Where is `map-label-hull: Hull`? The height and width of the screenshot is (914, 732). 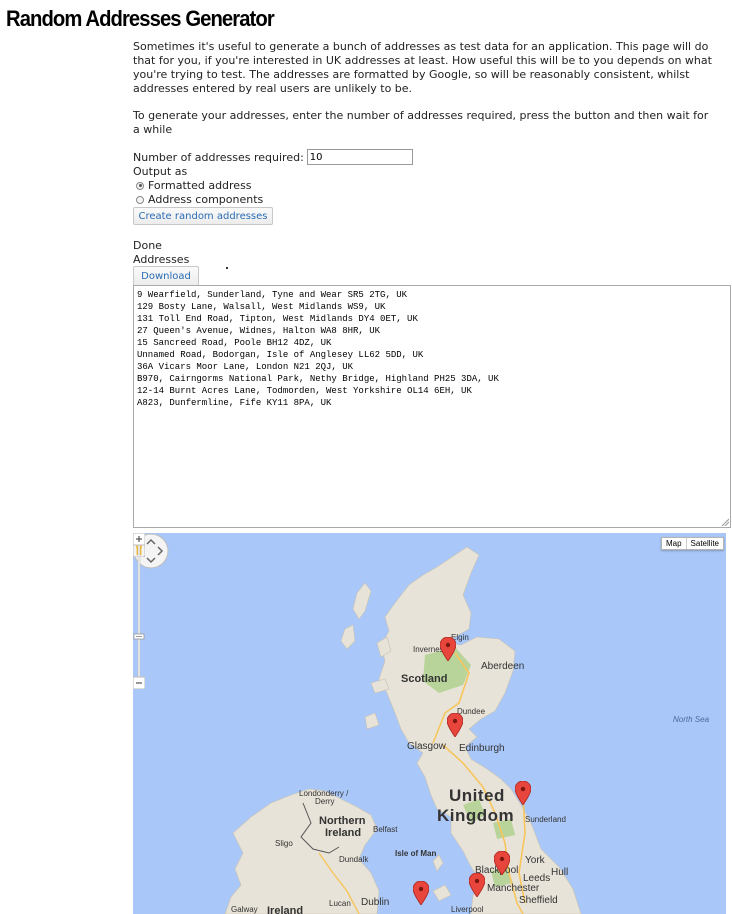
map-label-hull: Hull is located at coordinates (560, 872).